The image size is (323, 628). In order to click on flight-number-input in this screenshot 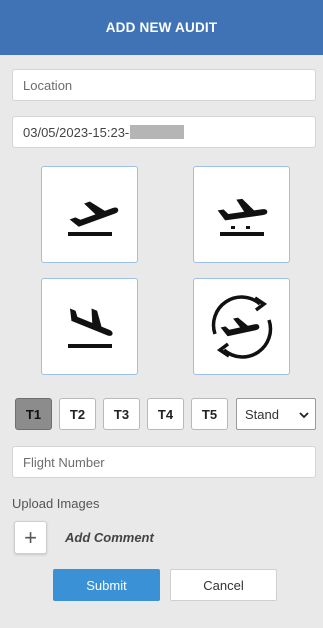, I will do `click(164, 462)`.